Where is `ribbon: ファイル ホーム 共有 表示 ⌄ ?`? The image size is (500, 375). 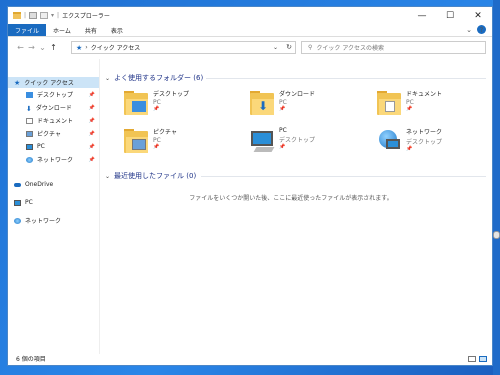
ribbon: ファイル ホーム 共有 表示 ⌄ ? is located at coordinates (250, 30).